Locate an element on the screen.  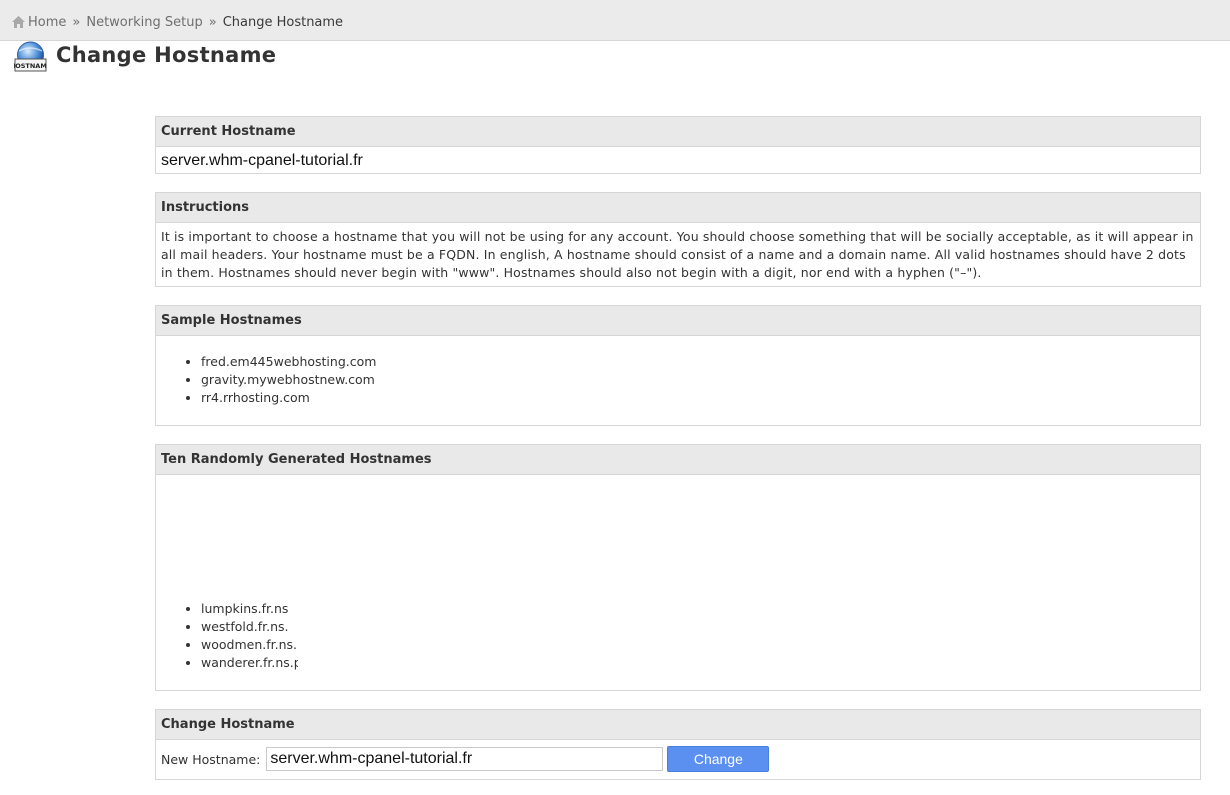
random-hostname: wanderer.fr.ns.p is located at coordinates (249, 662).